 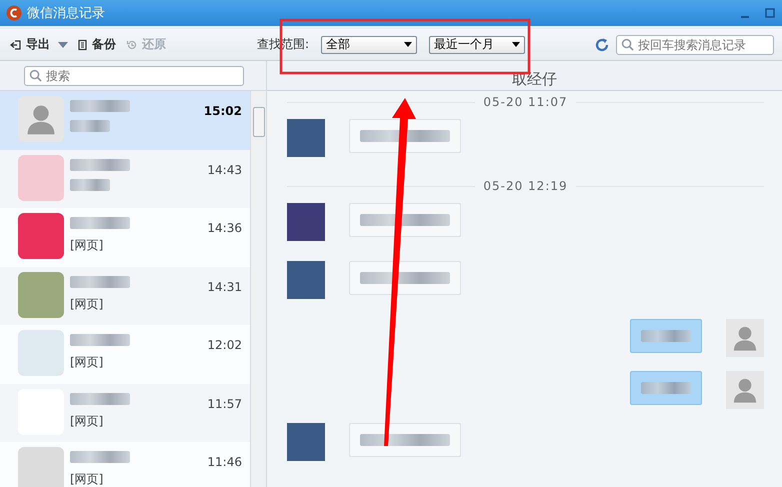 What do you see at coordinates (134, 76) in the screenshot?
I see `contact-search-field: 搜索` at bounding box center [134, 76].